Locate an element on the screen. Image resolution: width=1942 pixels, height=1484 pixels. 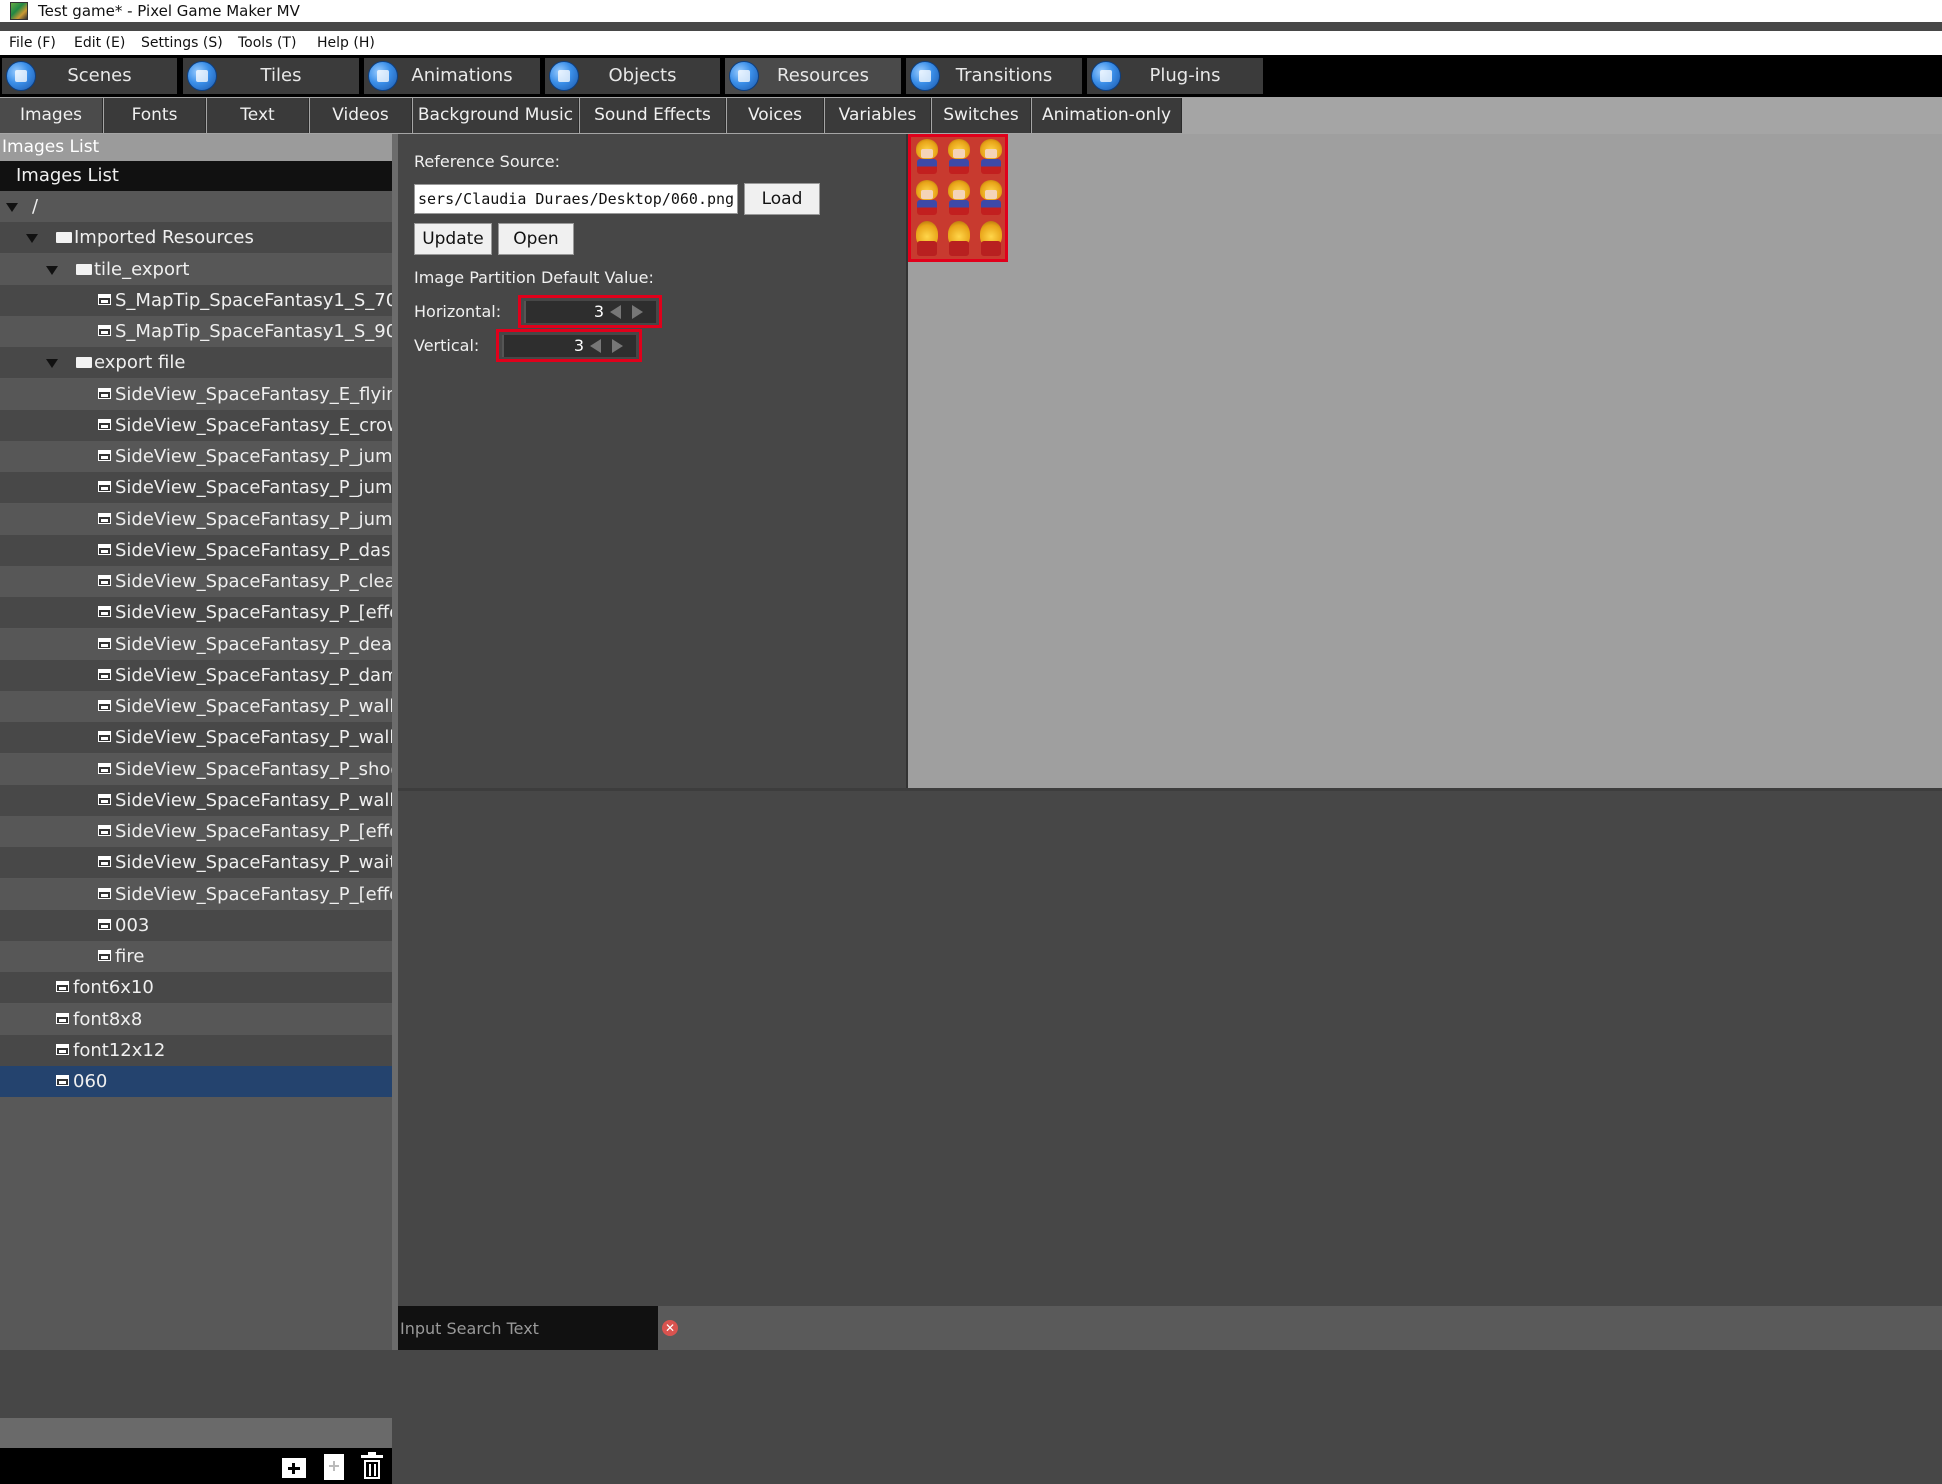
subtab-fonts: Fonts is located at coordinates (155, 115).